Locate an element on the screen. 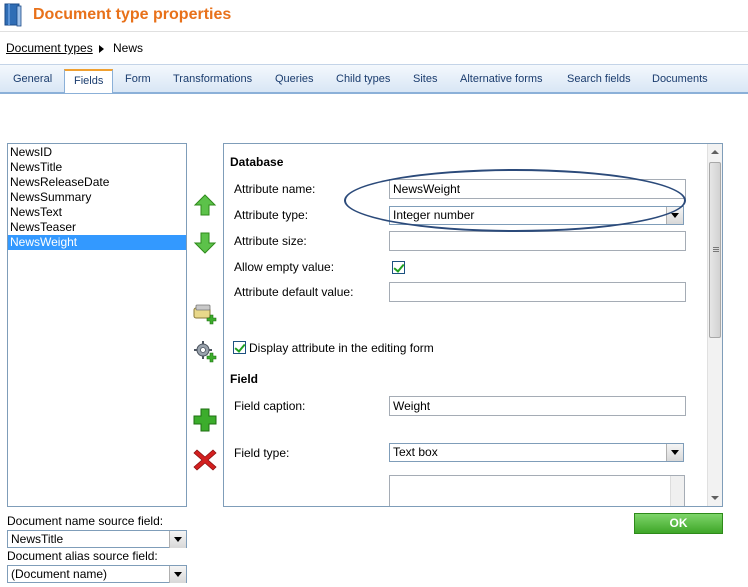  tab-search-fields: Search fields is located at coordinates (599, 79).